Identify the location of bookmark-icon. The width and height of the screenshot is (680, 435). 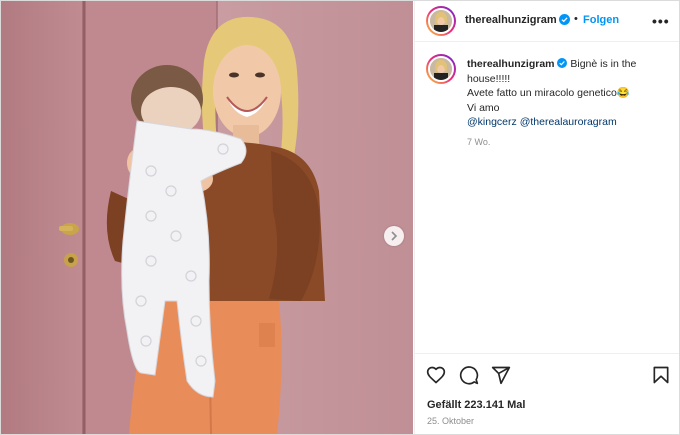
(661, 375).